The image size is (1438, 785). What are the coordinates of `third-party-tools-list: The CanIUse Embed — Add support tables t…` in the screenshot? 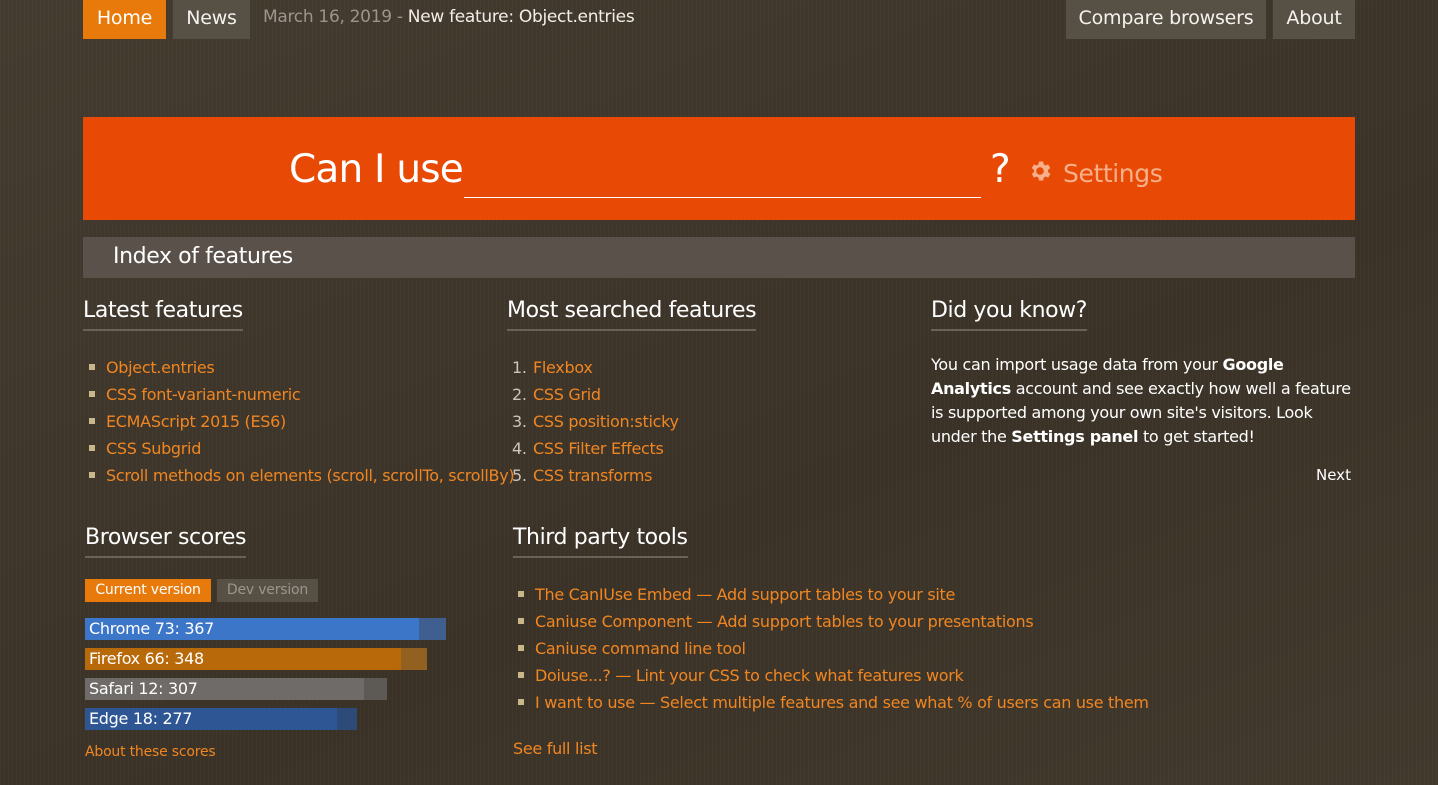 It's located at (833, 648).